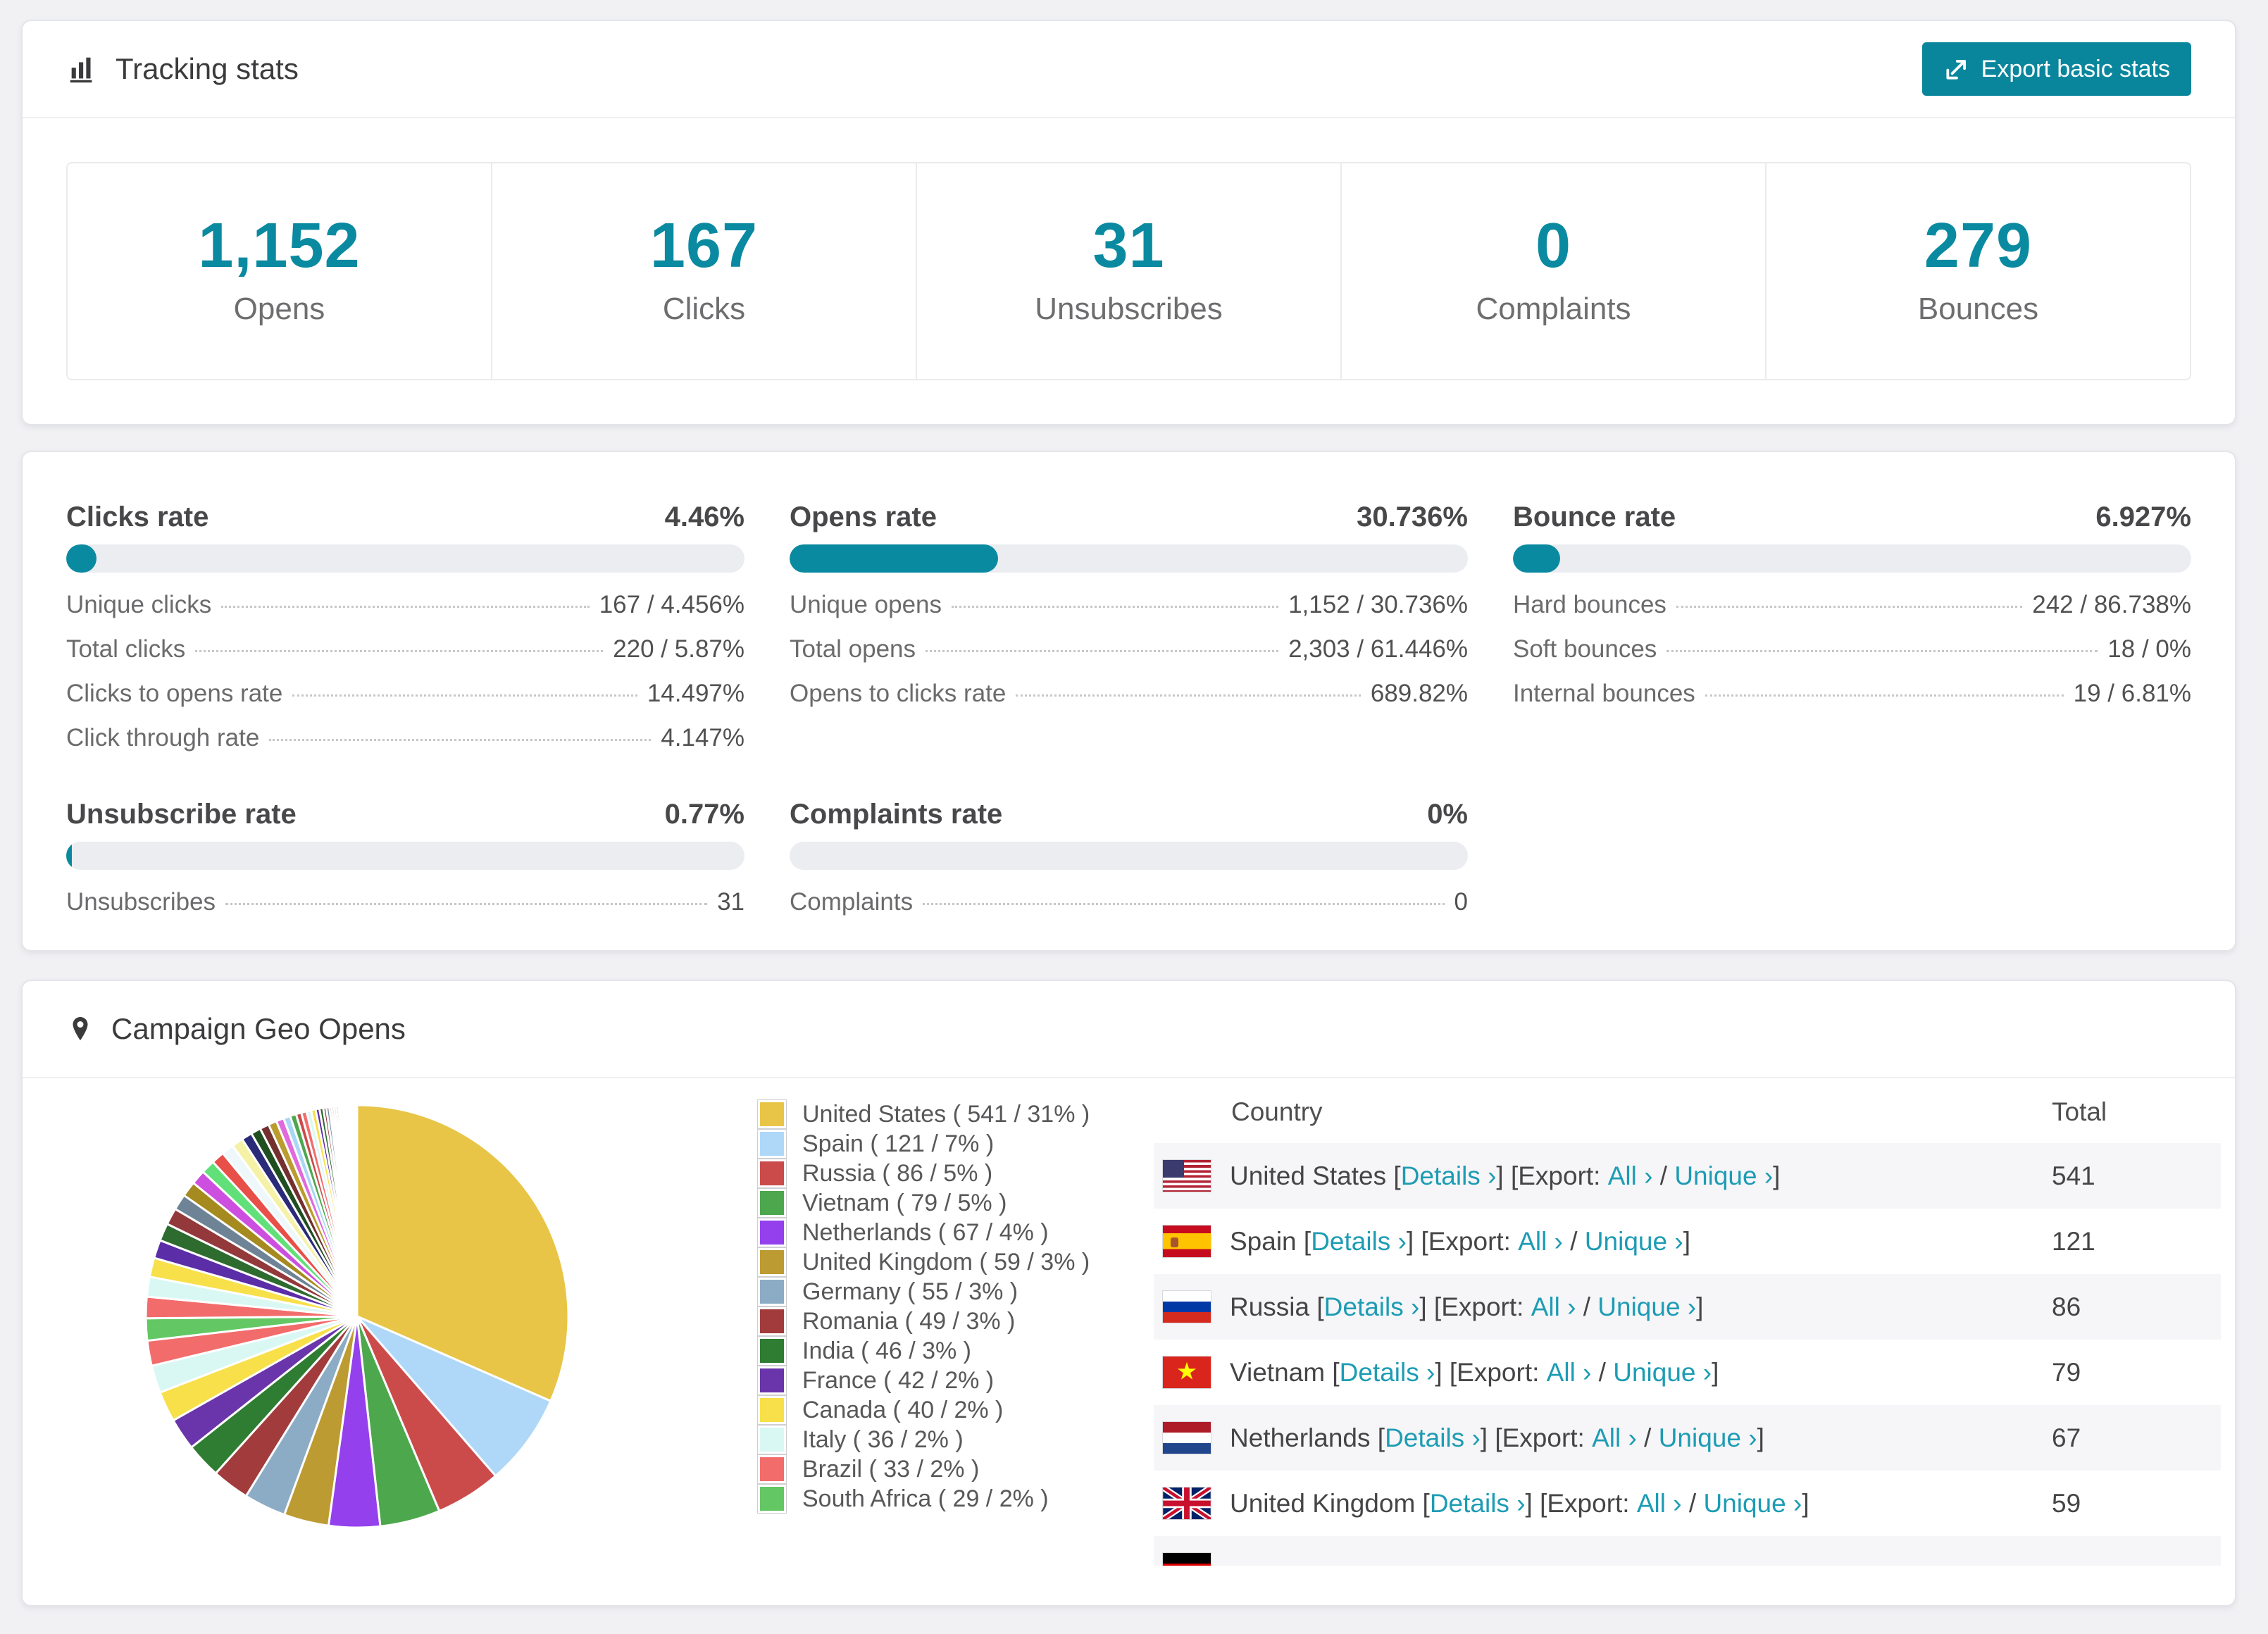 The image size is (2268, 1634). What do you see at coordinates (883, 1439) in the screenshot?
I see `legend-label: Italy ( 36 / 2% )` at bounding box center [883, 1439].